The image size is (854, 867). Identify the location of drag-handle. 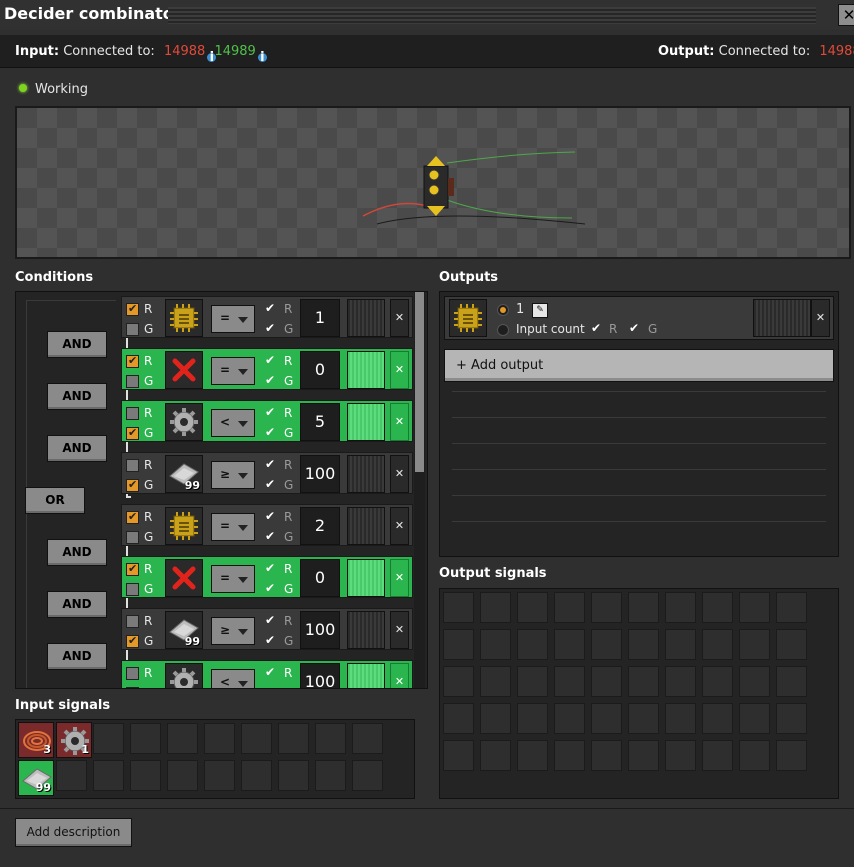
(492, 15).